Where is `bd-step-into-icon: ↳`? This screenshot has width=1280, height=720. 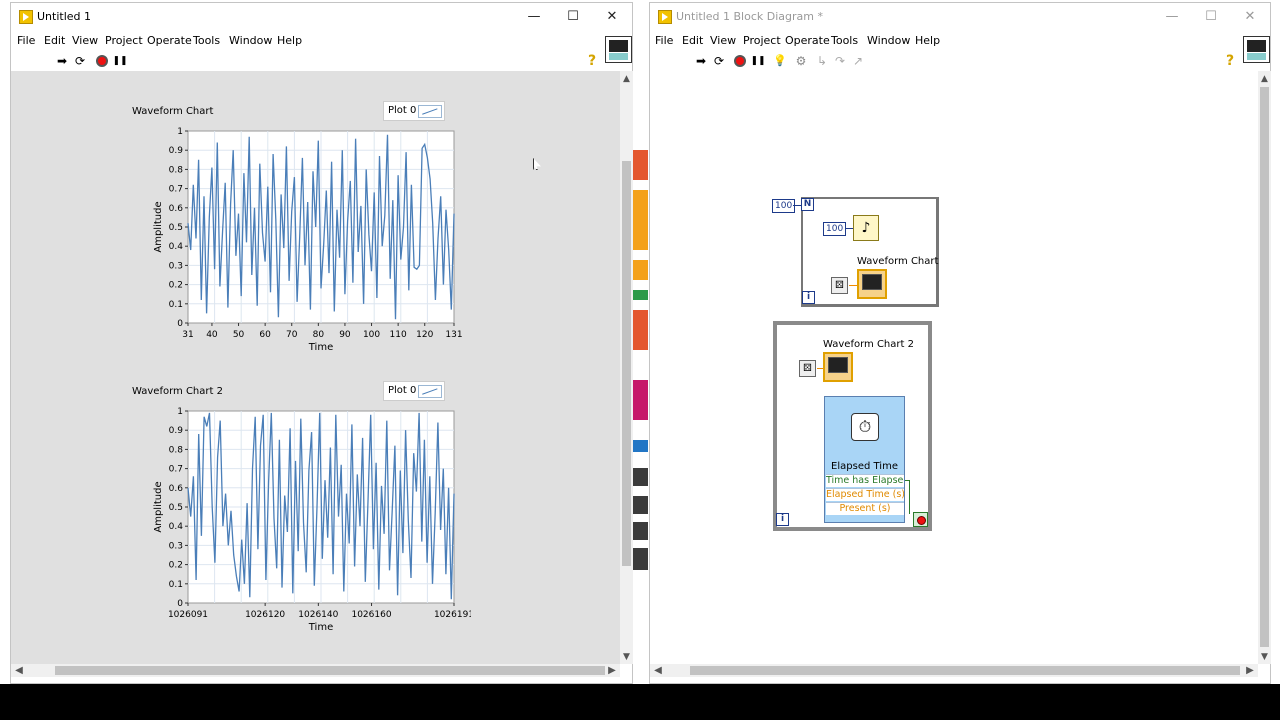
bd-step-into-icon: ↳ is located at coordinates (822, 61).